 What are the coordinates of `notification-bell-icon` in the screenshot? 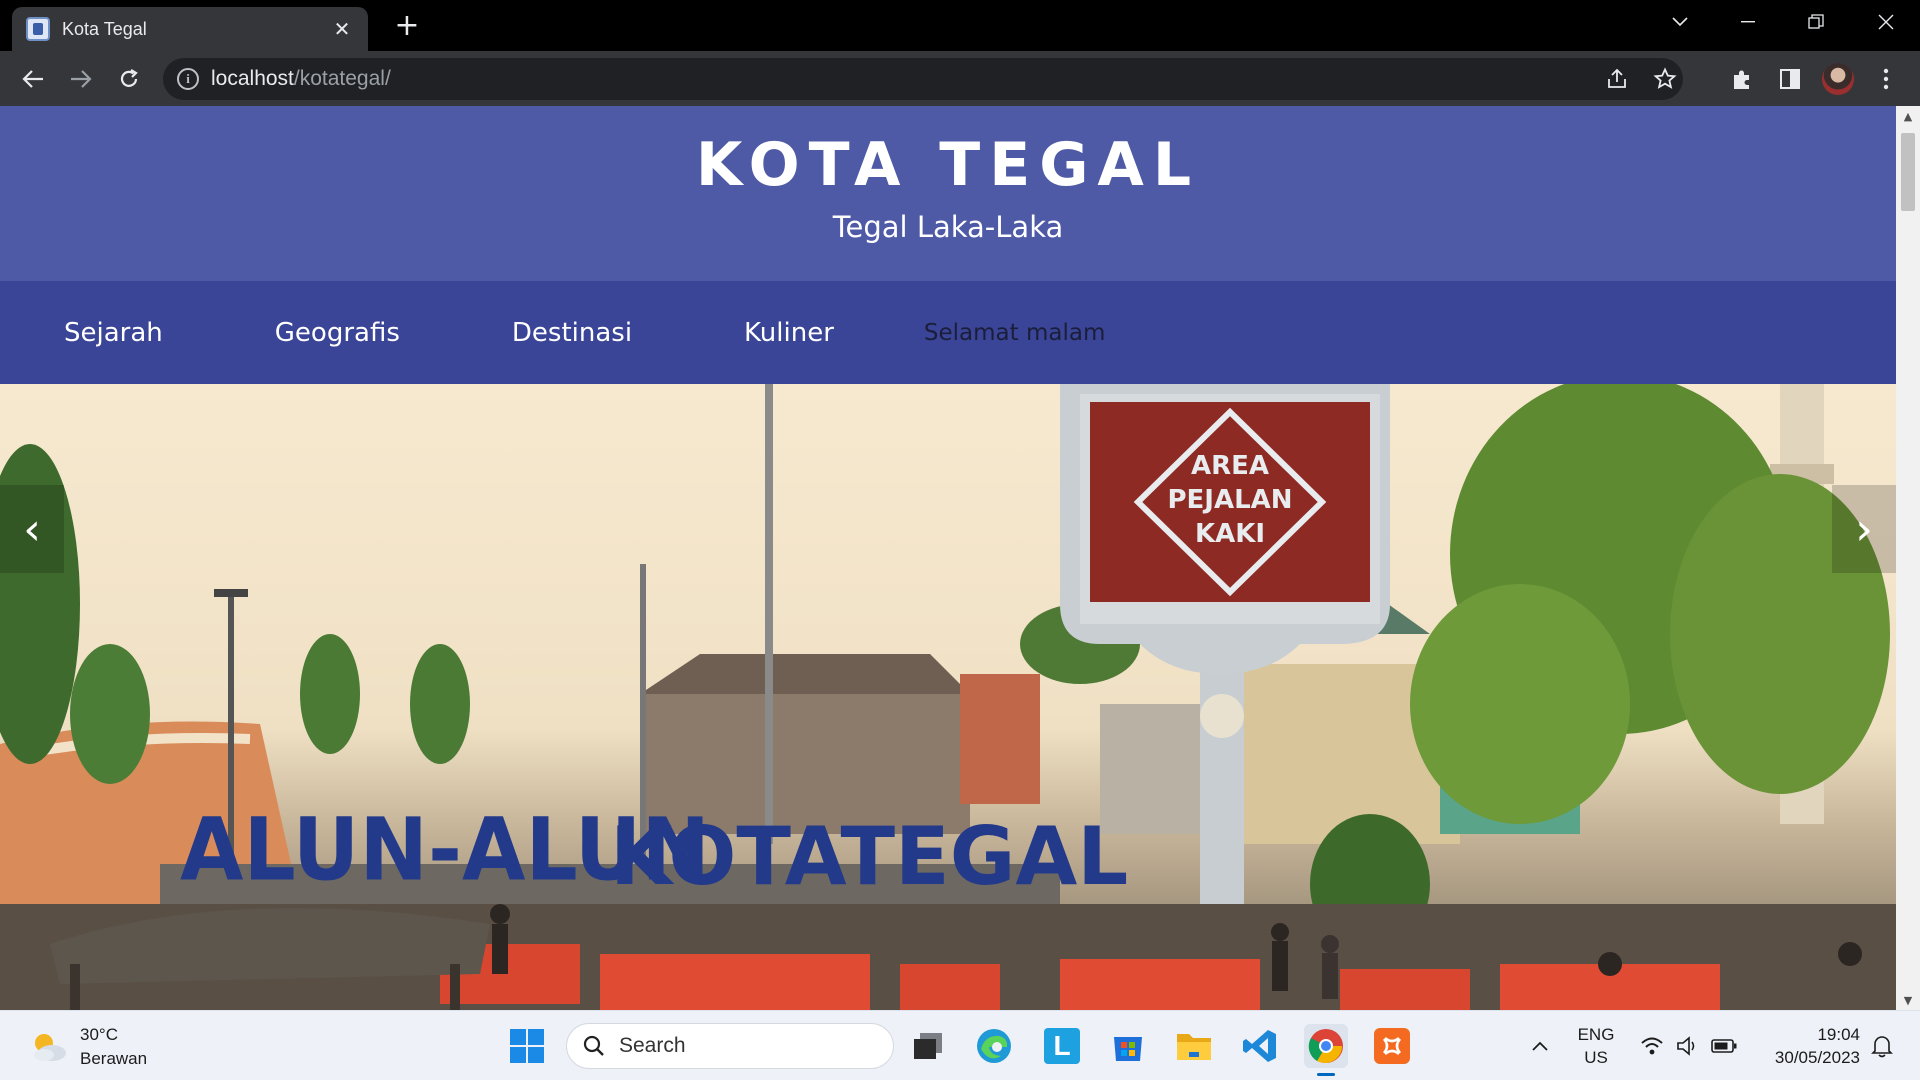 It's located at (1882, 1046).